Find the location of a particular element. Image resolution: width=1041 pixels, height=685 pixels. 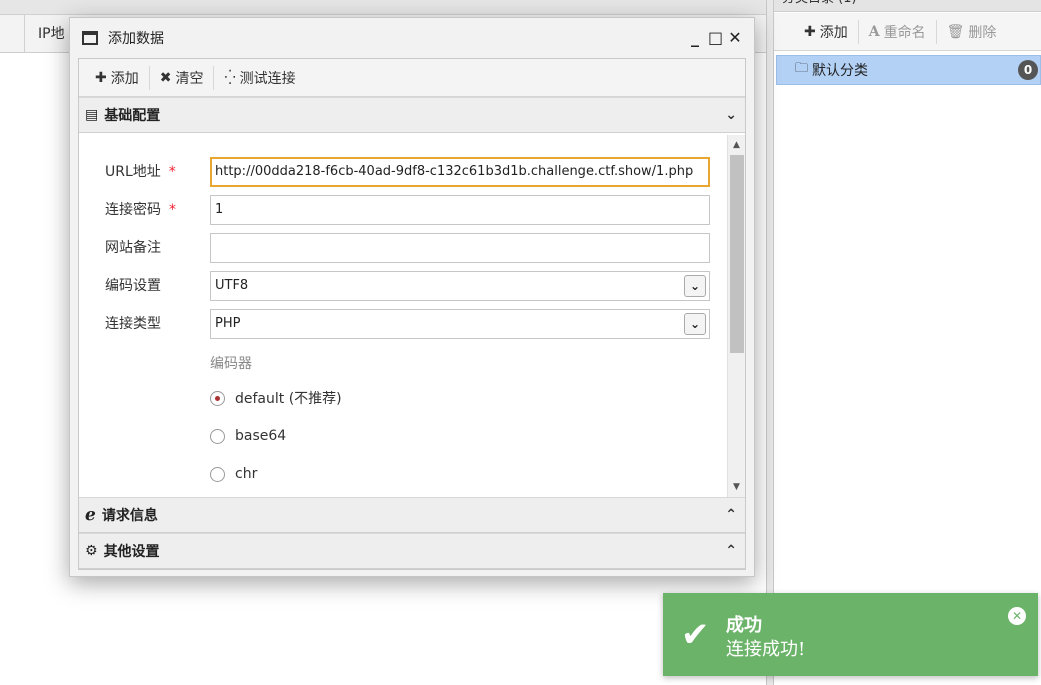

encoding-select: UTF8 ⌄ is located at coordinates (460, 286).